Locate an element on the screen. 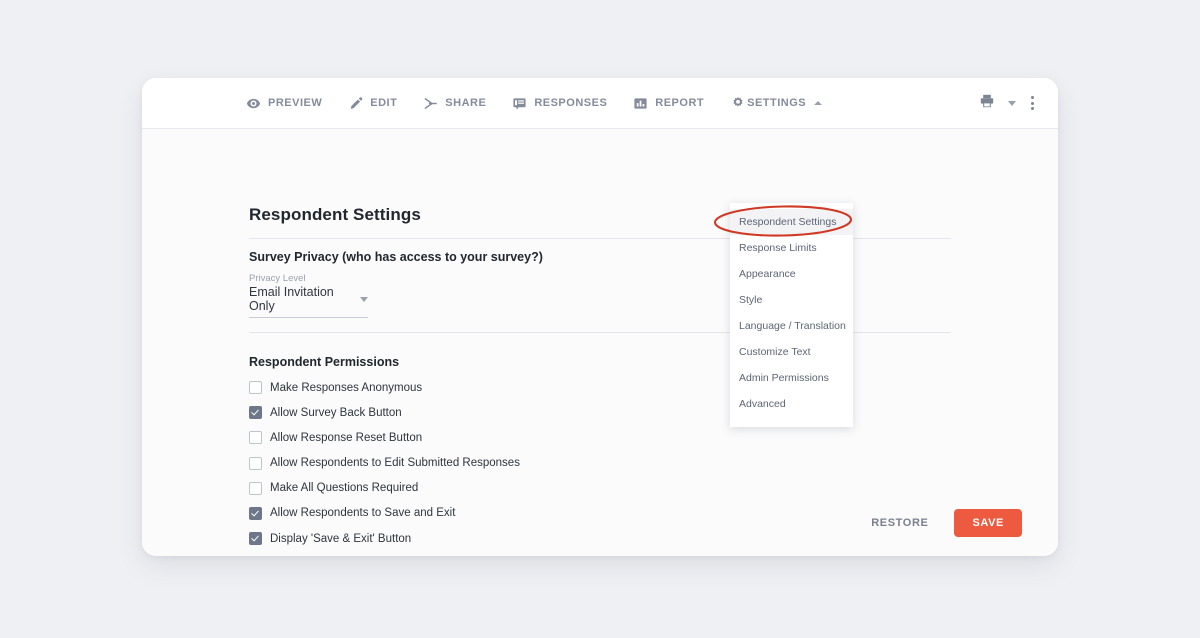 The image size is (1200, 638). nav-item-responses: RESPONSES is located at coordinates (559, 103).